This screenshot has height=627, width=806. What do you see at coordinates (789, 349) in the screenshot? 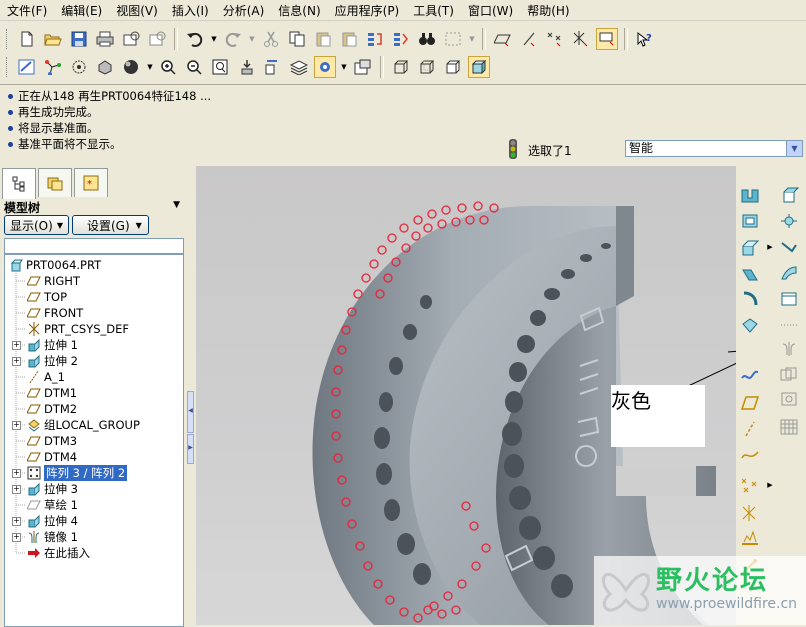
I see `mirror-tool-icon` at bounding box center [789, 349].